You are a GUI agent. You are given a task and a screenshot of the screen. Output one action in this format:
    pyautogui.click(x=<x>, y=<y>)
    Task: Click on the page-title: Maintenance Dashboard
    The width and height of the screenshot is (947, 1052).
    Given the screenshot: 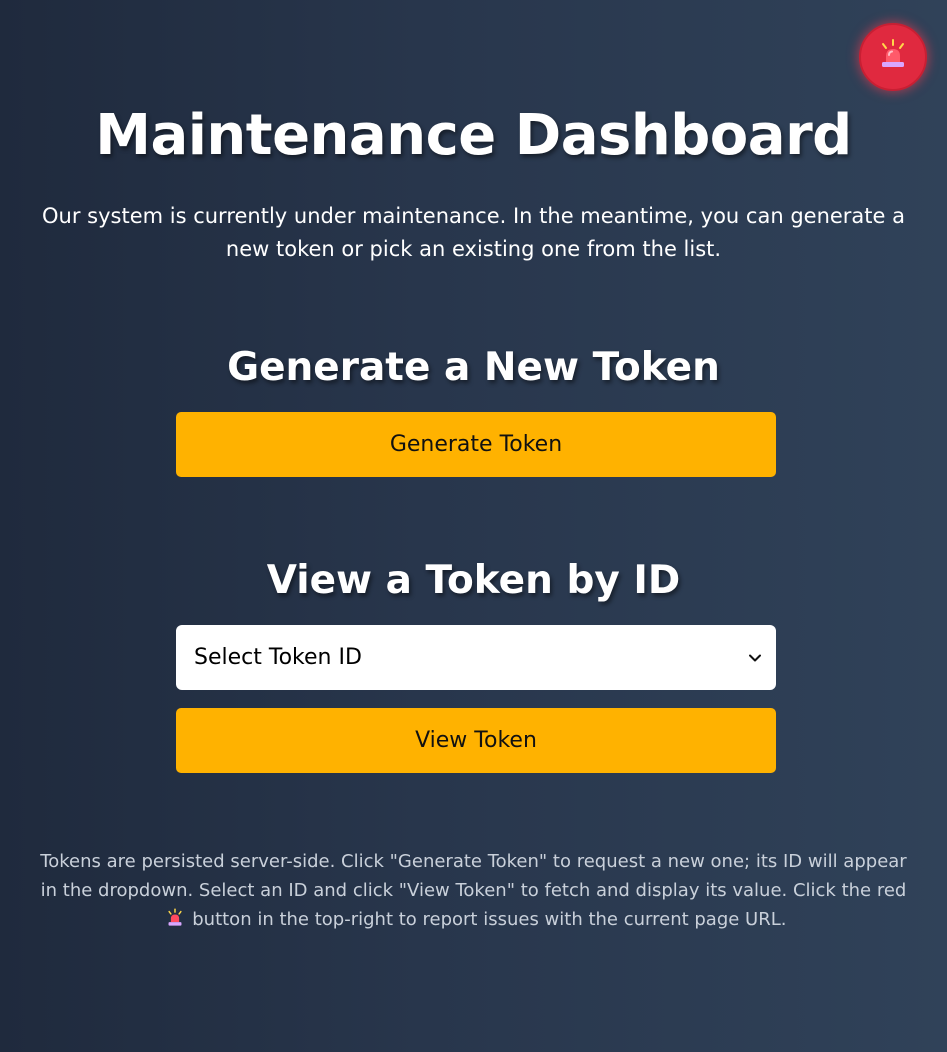 What is the action you would take?
    pyautogui.click(x=473, y=135)
    